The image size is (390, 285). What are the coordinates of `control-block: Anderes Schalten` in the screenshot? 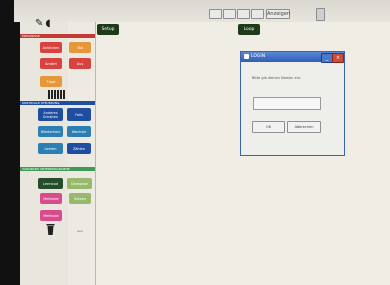 It's located at (50, 114).